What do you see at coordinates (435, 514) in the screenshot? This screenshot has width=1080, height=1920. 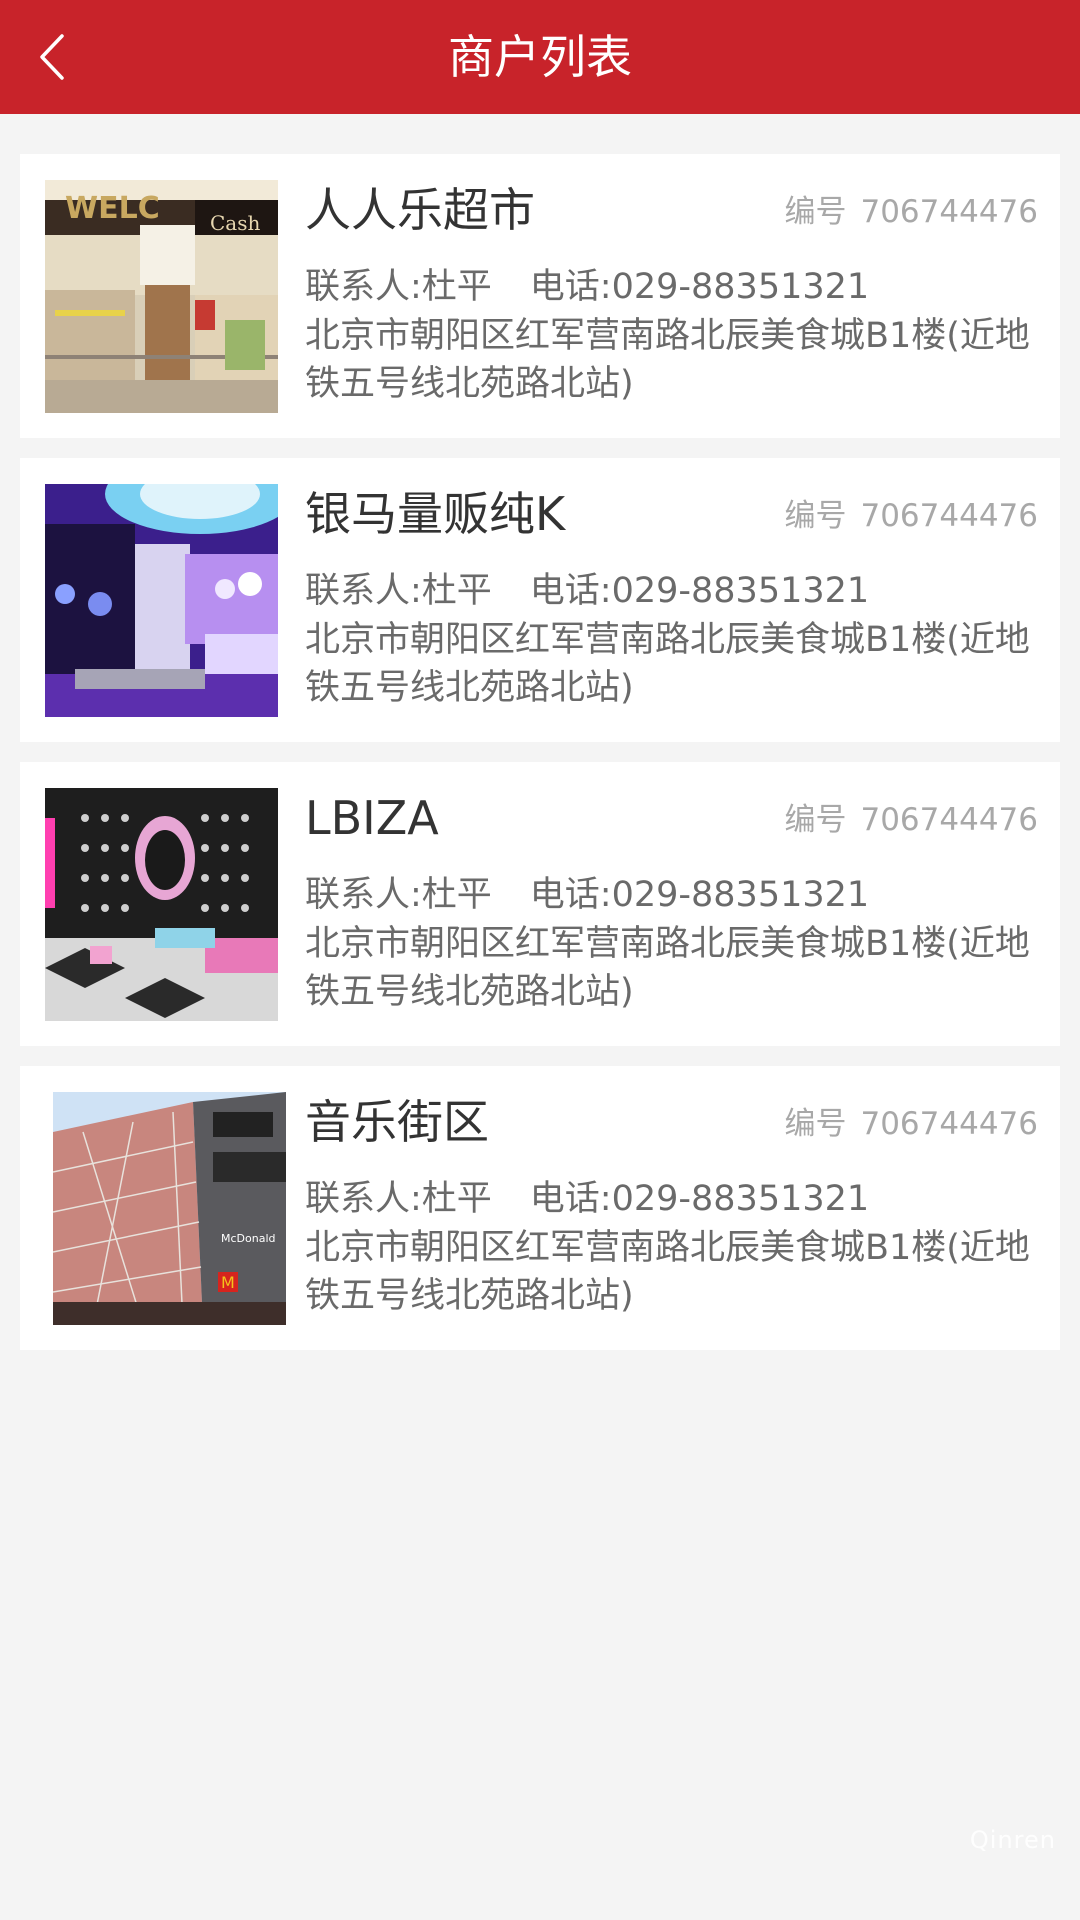 I see `merchant-name: 银马量贩纯K` at bounding box center [435, 514].